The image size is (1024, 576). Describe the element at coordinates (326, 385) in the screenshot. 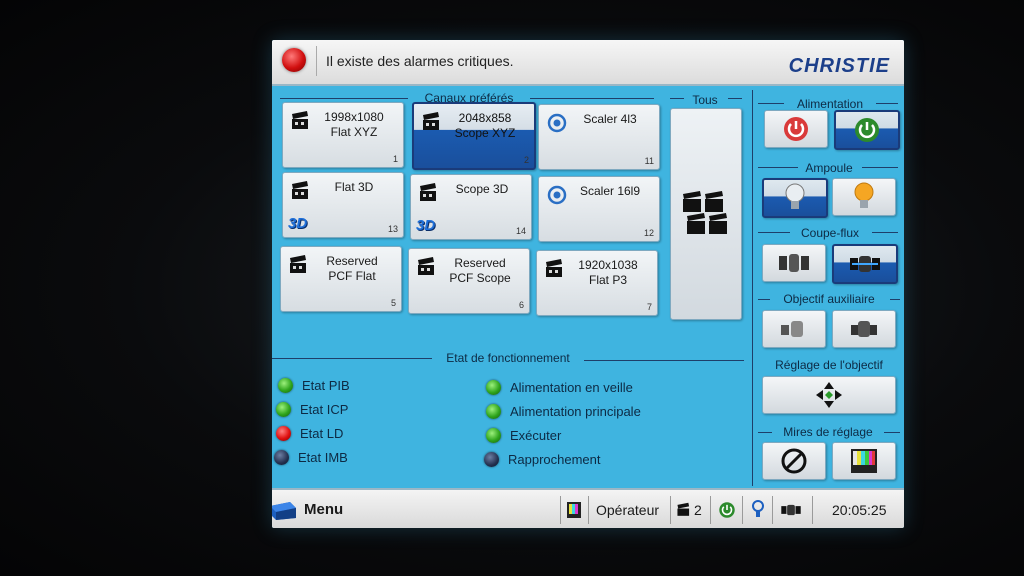

I see `status-label-pib: Etat PIB` at that location.